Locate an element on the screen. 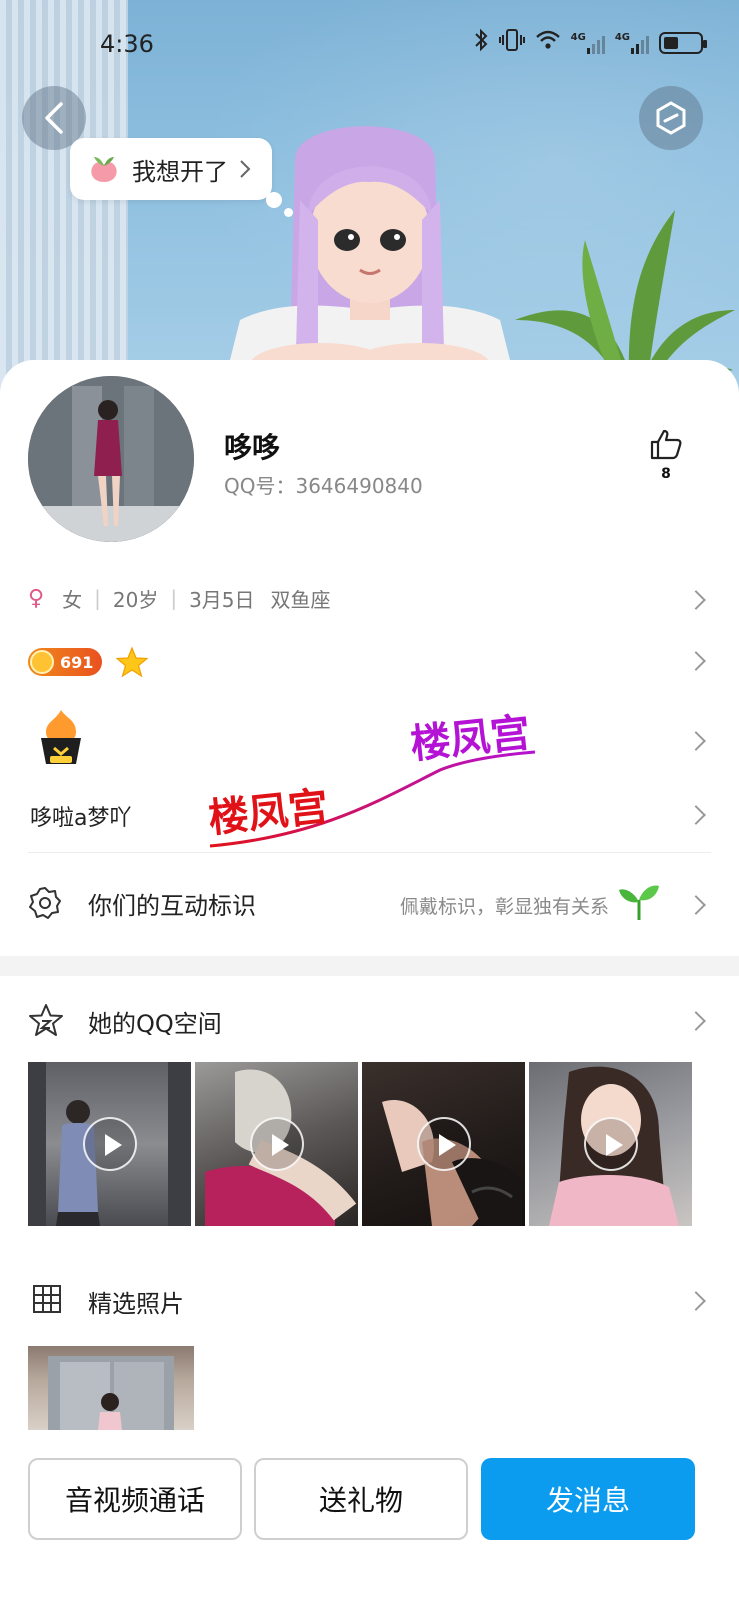 The height and width of the screenshot is (1600, 739). basic-info-row: ♀ 女 | 20岁 | 3月5日 双鱼座 is located at coordinates (369, 598).